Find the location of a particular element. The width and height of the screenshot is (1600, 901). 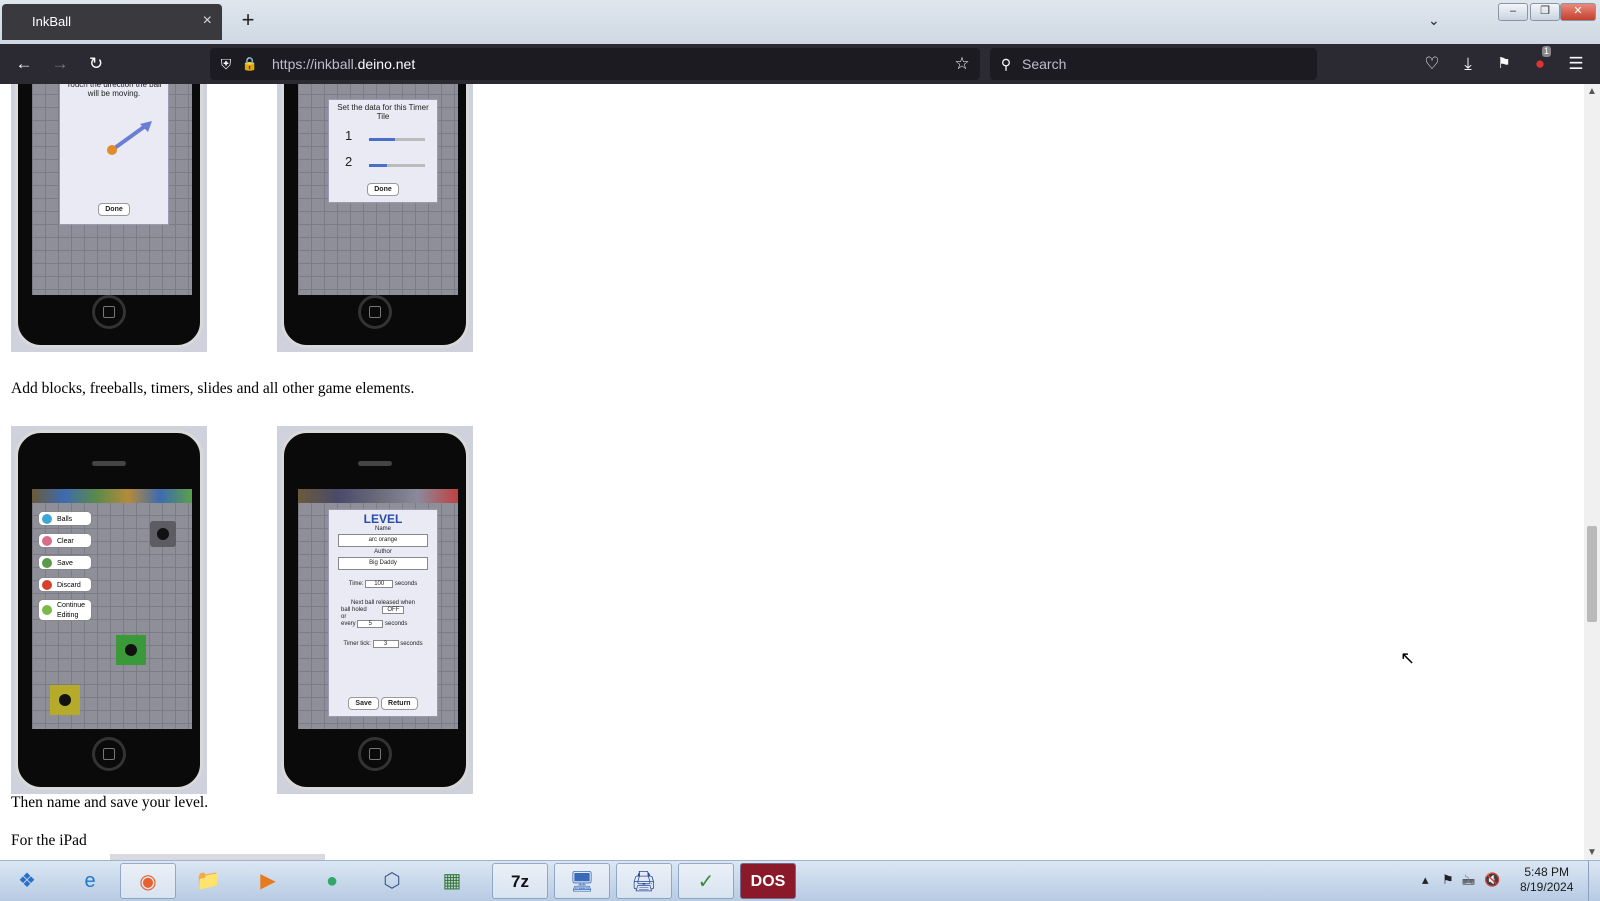

row-1-number: 1 is located at coordinates (349, 135).